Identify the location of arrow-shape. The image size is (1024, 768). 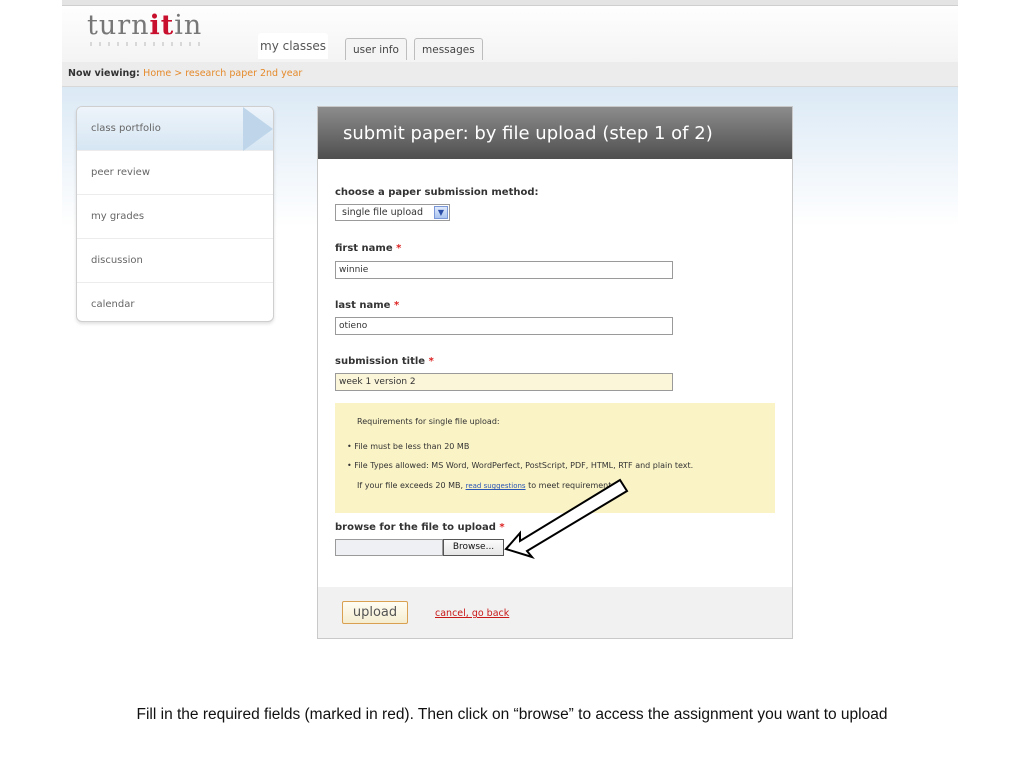
(566, 518).